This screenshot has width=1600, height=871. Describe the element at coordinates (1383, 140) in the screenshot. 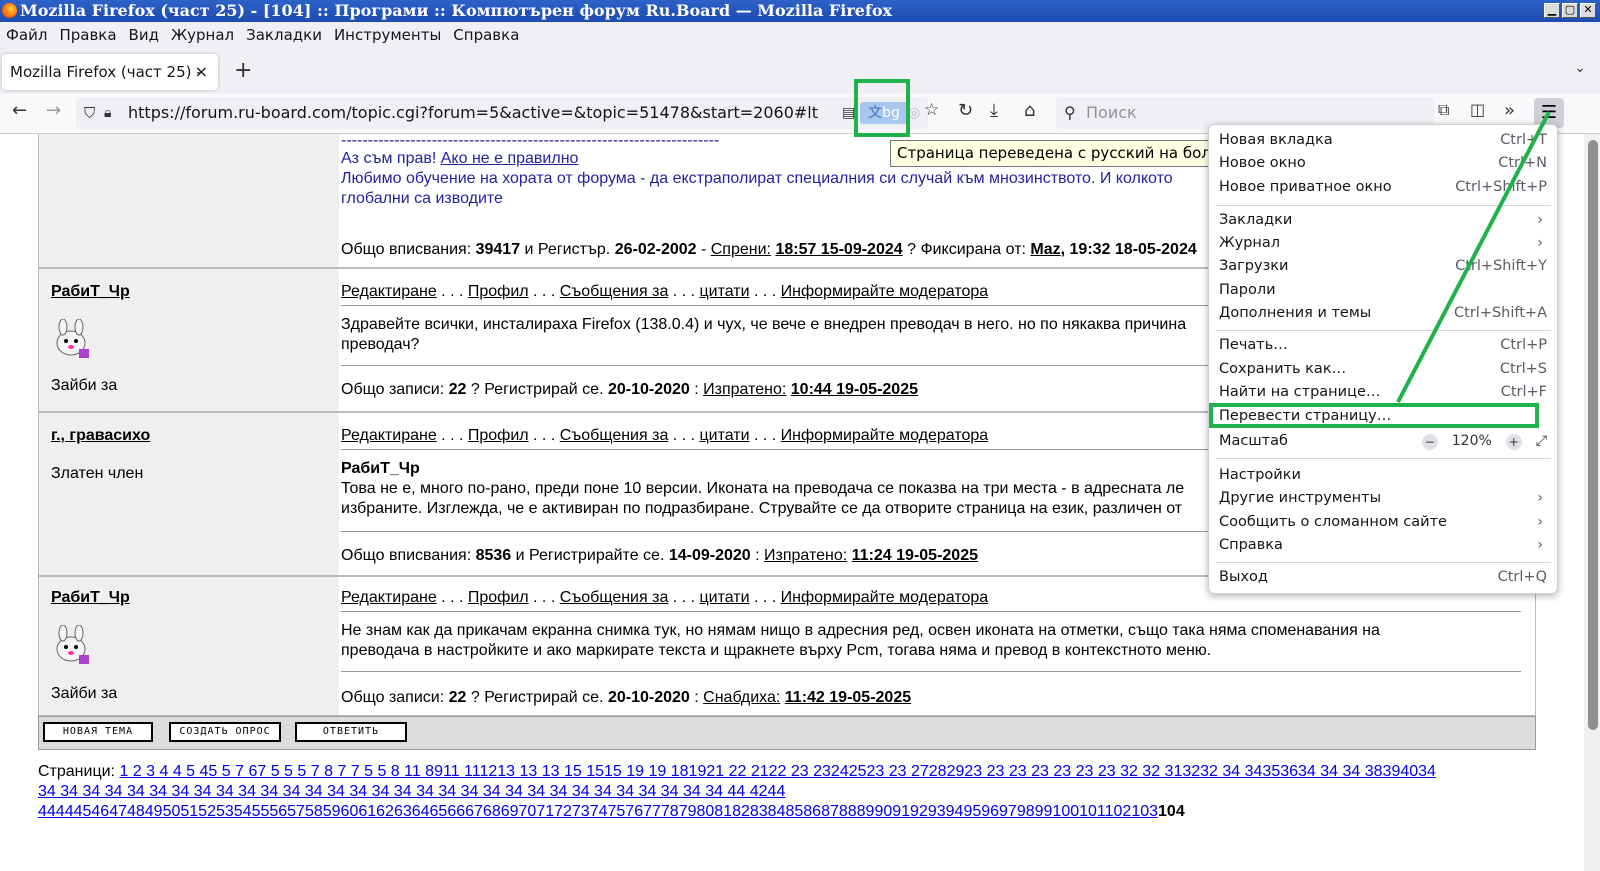

I see `menu-new-tab: Новая вкладка Ctrl+T` at that location.